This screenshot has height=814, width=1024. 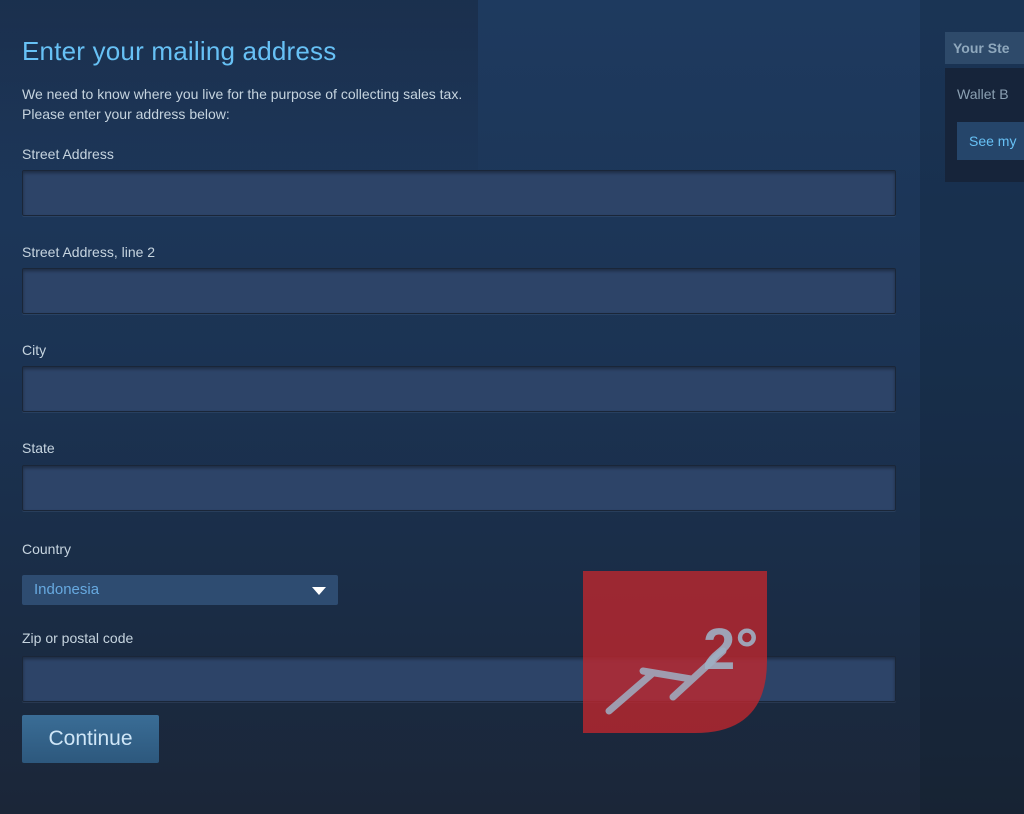 What do you see at coordinates (38, 448) in the screenshot?
I see `state-label: State` at bounding box center [38, 448].